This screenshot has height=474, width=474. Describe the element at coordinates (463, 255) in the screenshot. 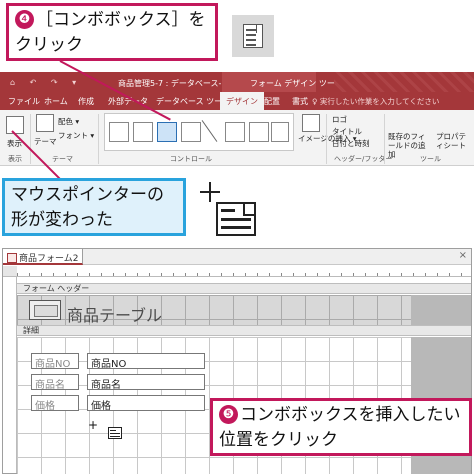

I see `close-icon: ×` at that location.